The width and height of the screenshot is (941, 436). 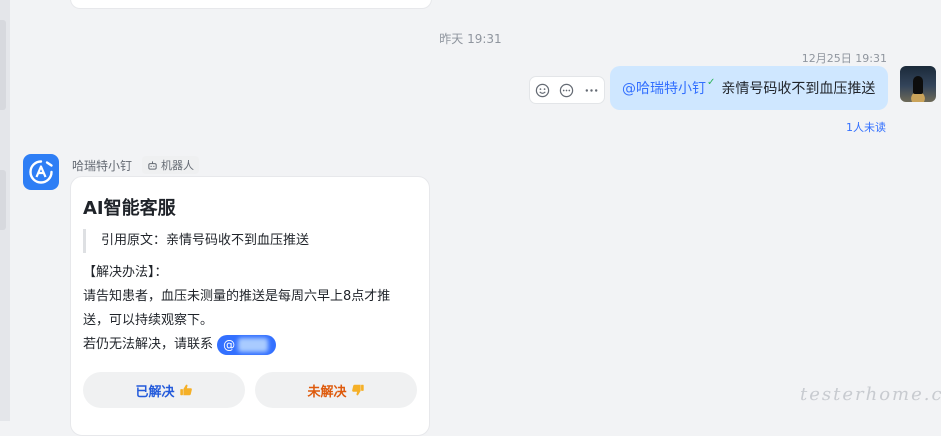 What do you see at coordinates (592, 90) in the screenshot?
I see `more-icon` at bounding box center [592, 90].